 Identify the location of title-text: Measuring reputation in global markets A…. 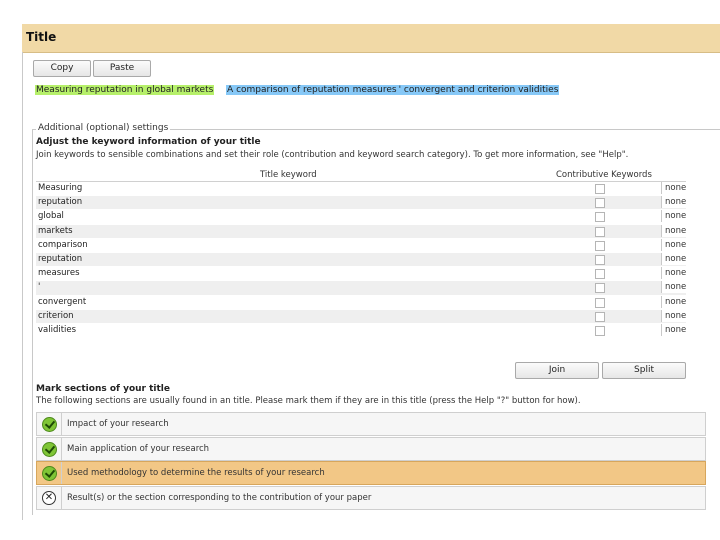
(297, 90).